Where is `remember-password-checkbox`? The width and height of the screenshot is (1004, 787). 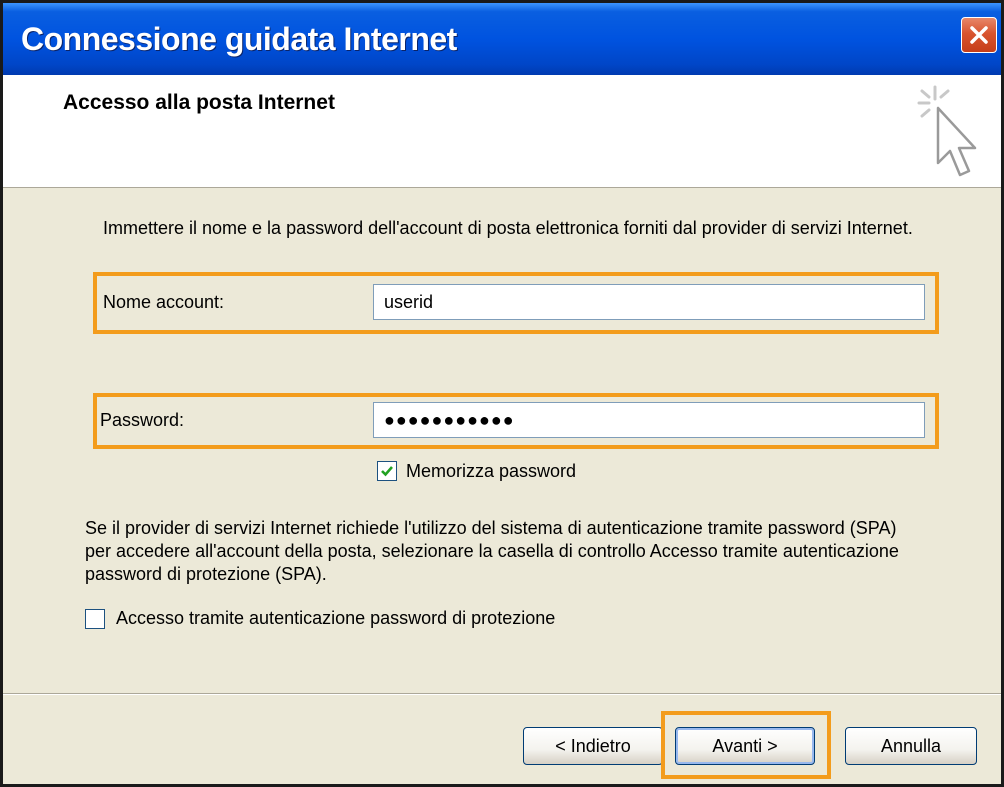
remember-password-checkbox is located at coordinates (387, 471).